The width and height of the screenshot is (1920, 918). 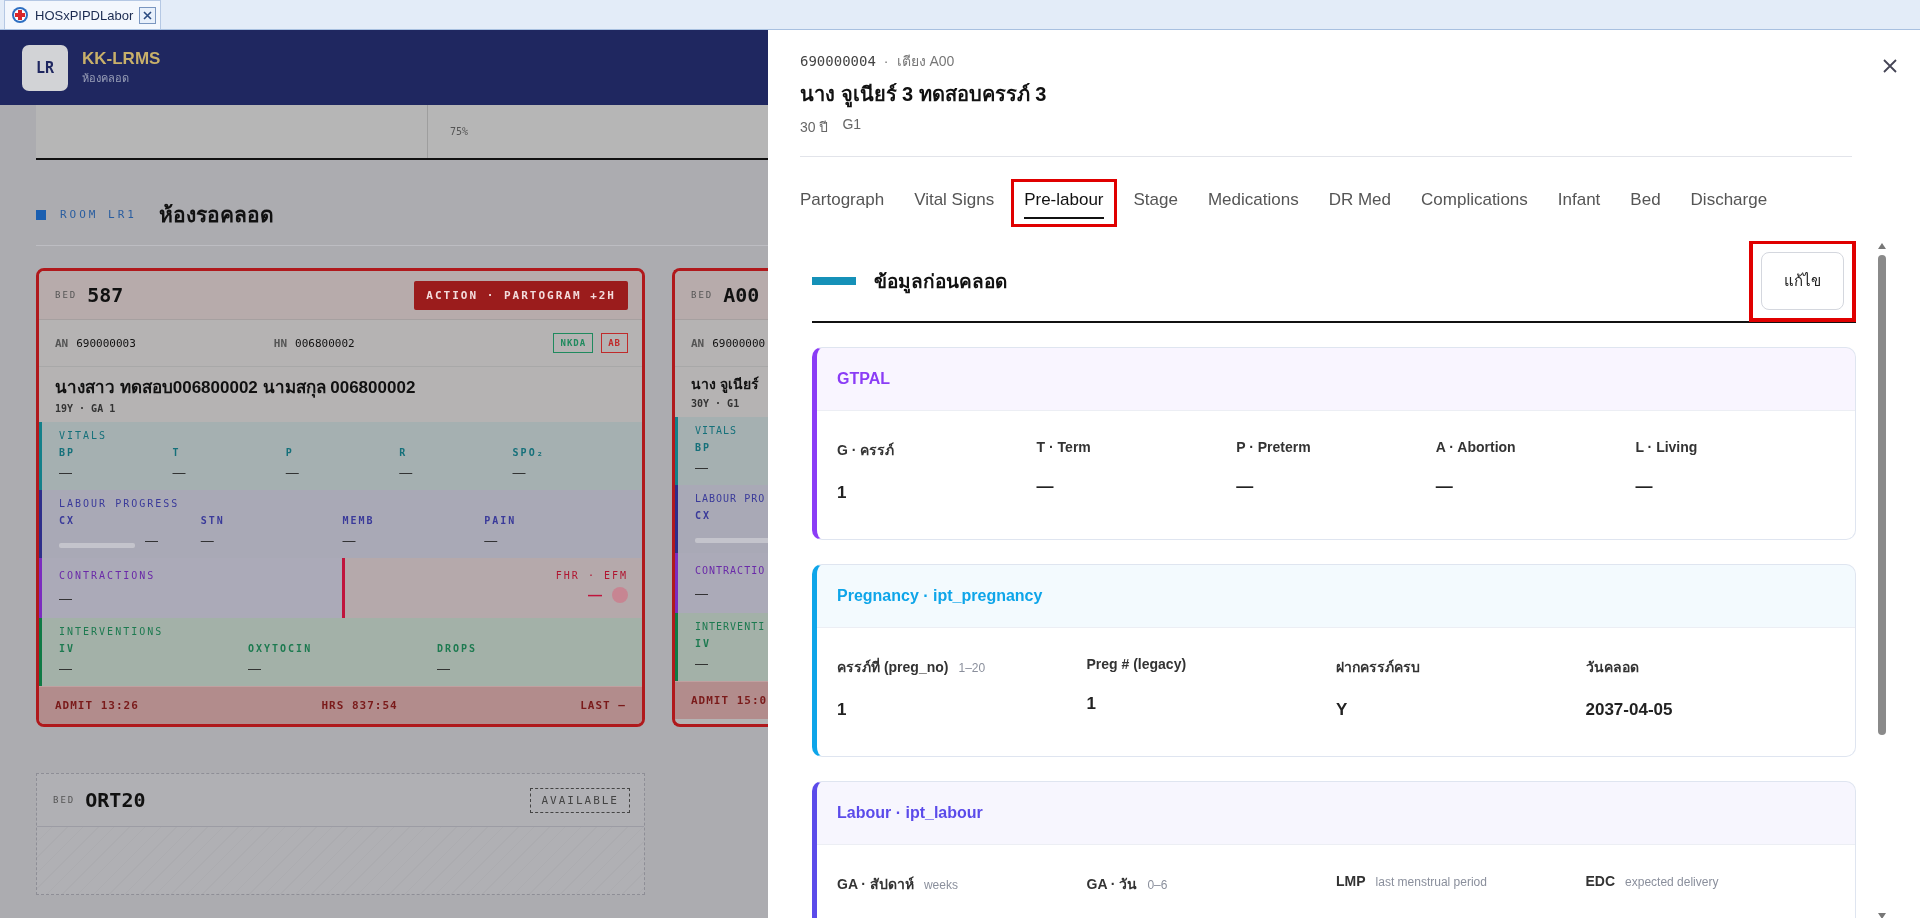 What do you see at coordinates (359, 520) in the screenshot?
I see `field-label: MEMB` at bounding box center [359, 520].